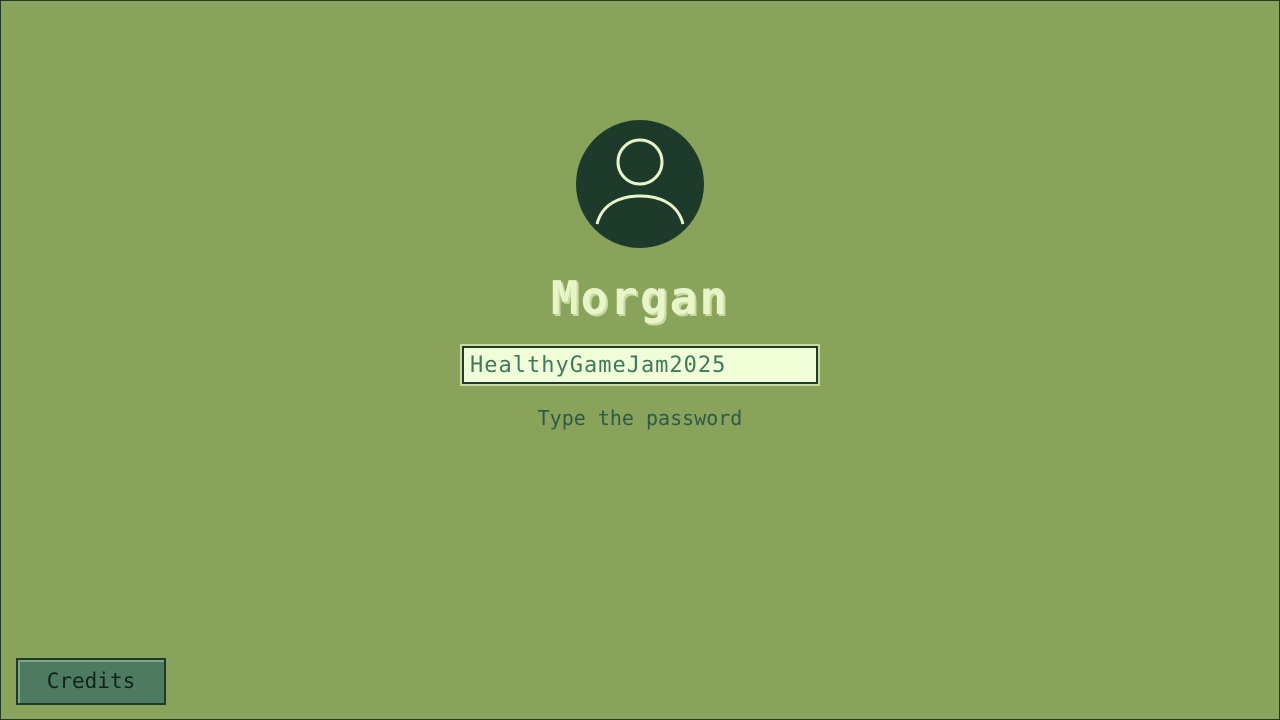 This screenshot has height=720, width=1280. Describe the element at coordinates (640, 298) in the screenshot. I see `username-label: Morgan` at that location.